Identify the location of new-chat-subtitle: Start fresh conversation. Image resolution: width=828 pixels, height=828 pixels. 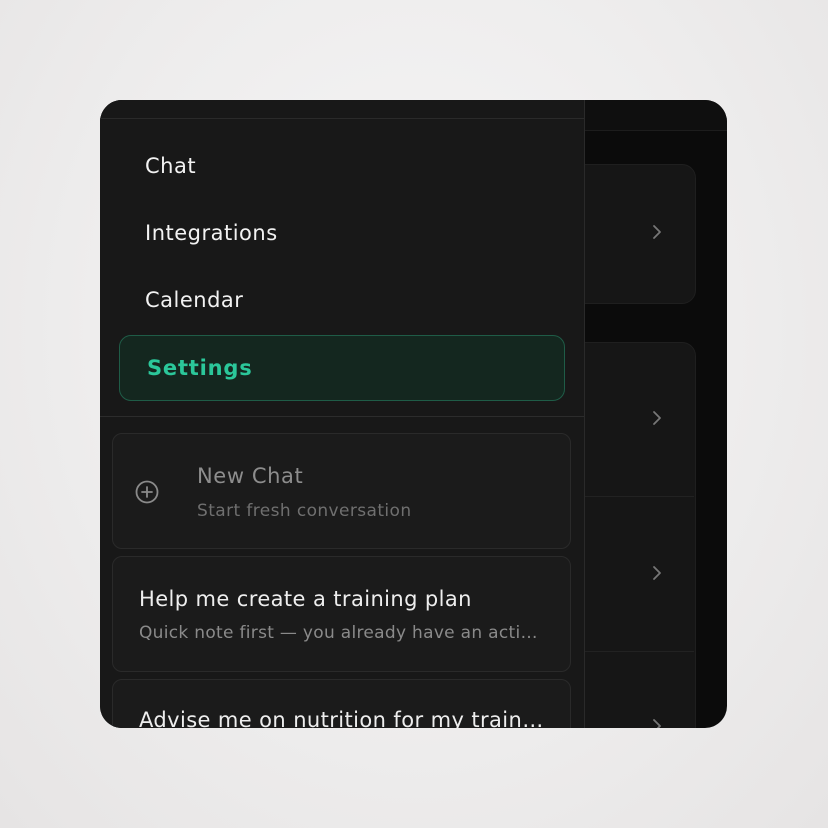
(304, 511).